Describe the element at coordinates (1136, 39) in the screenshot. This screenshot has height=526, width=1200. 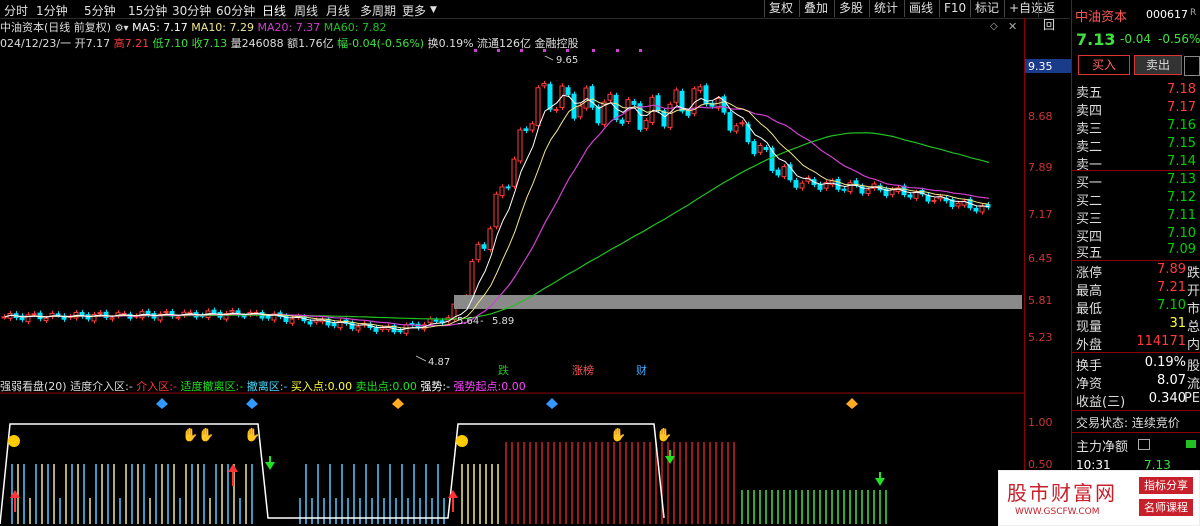
I see `price-change: -0.04` at that location.